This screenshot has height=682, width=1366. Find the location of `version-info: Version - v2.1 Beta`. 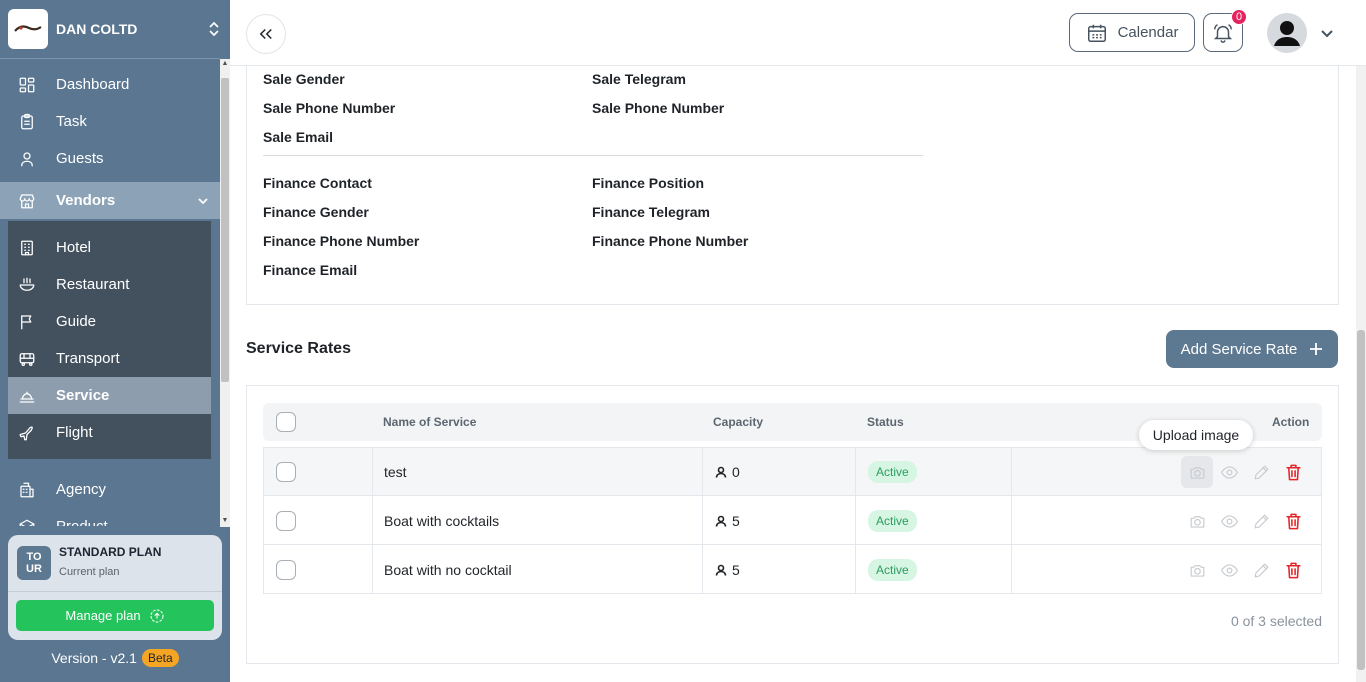

version-info: Version - v2.1 Beta is located at coordinates (115, 658).